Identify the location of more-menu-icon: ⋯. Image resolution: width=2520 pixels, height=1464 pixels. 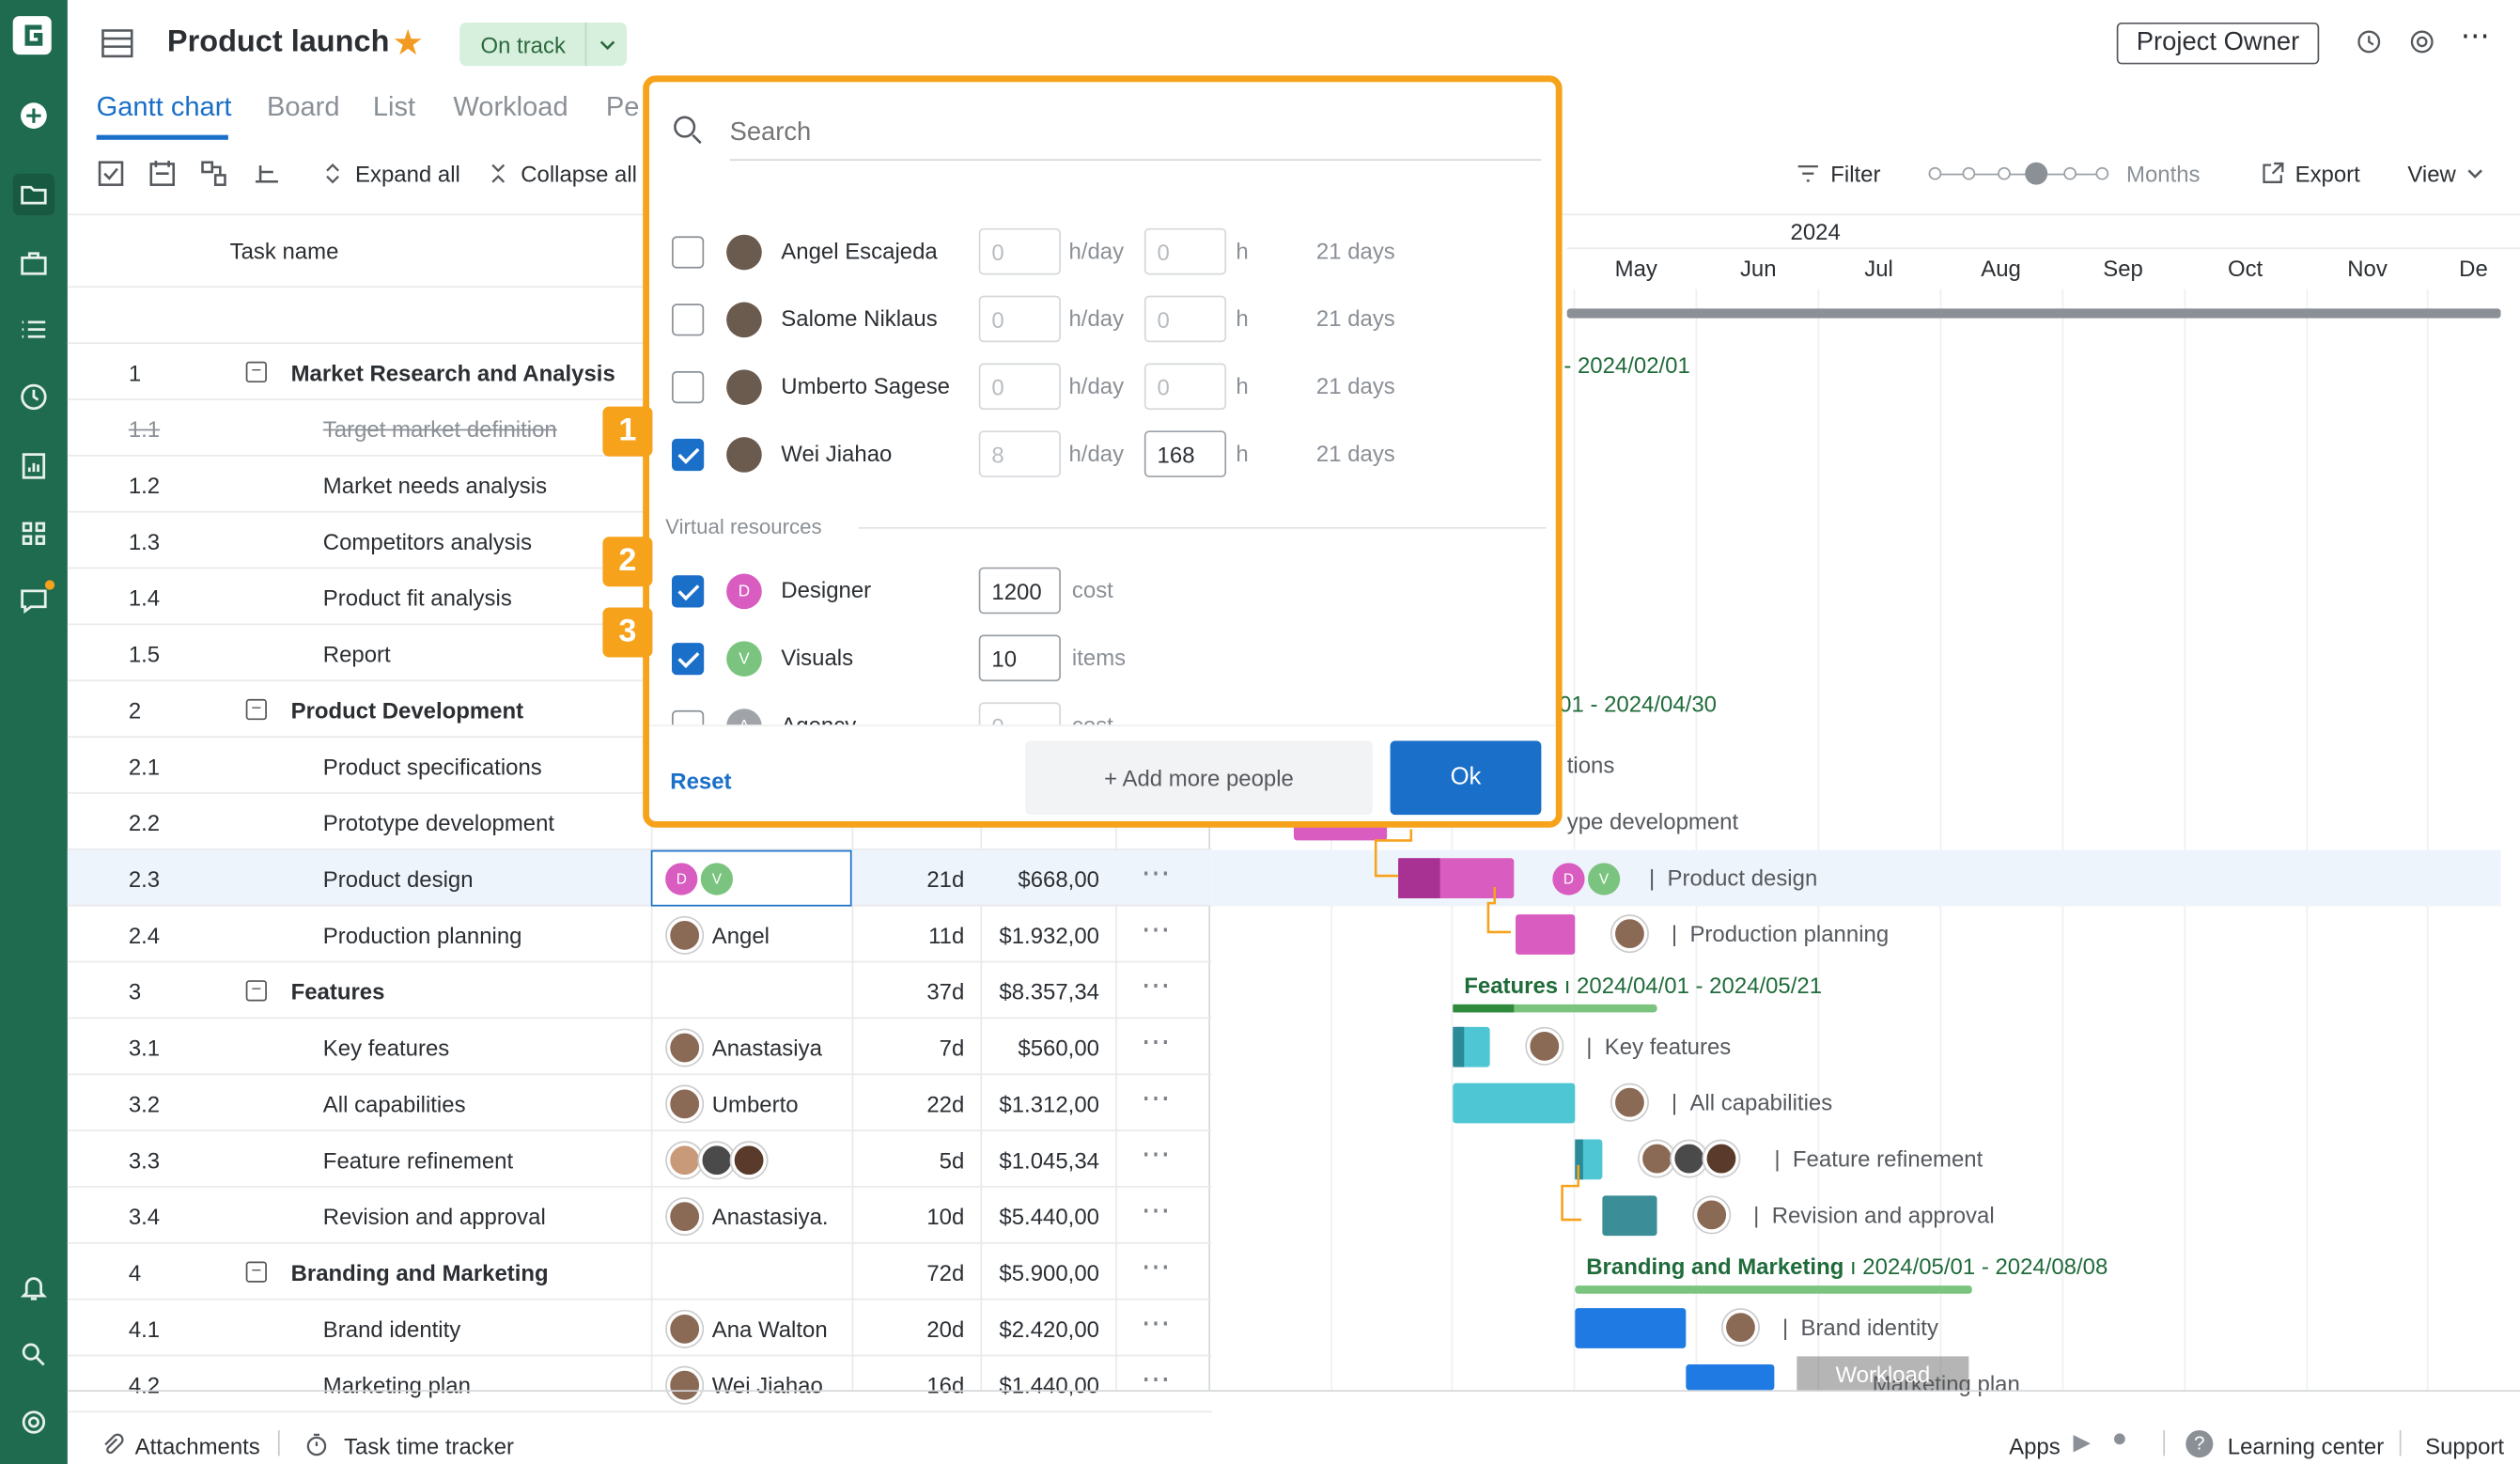
(2475, 37).